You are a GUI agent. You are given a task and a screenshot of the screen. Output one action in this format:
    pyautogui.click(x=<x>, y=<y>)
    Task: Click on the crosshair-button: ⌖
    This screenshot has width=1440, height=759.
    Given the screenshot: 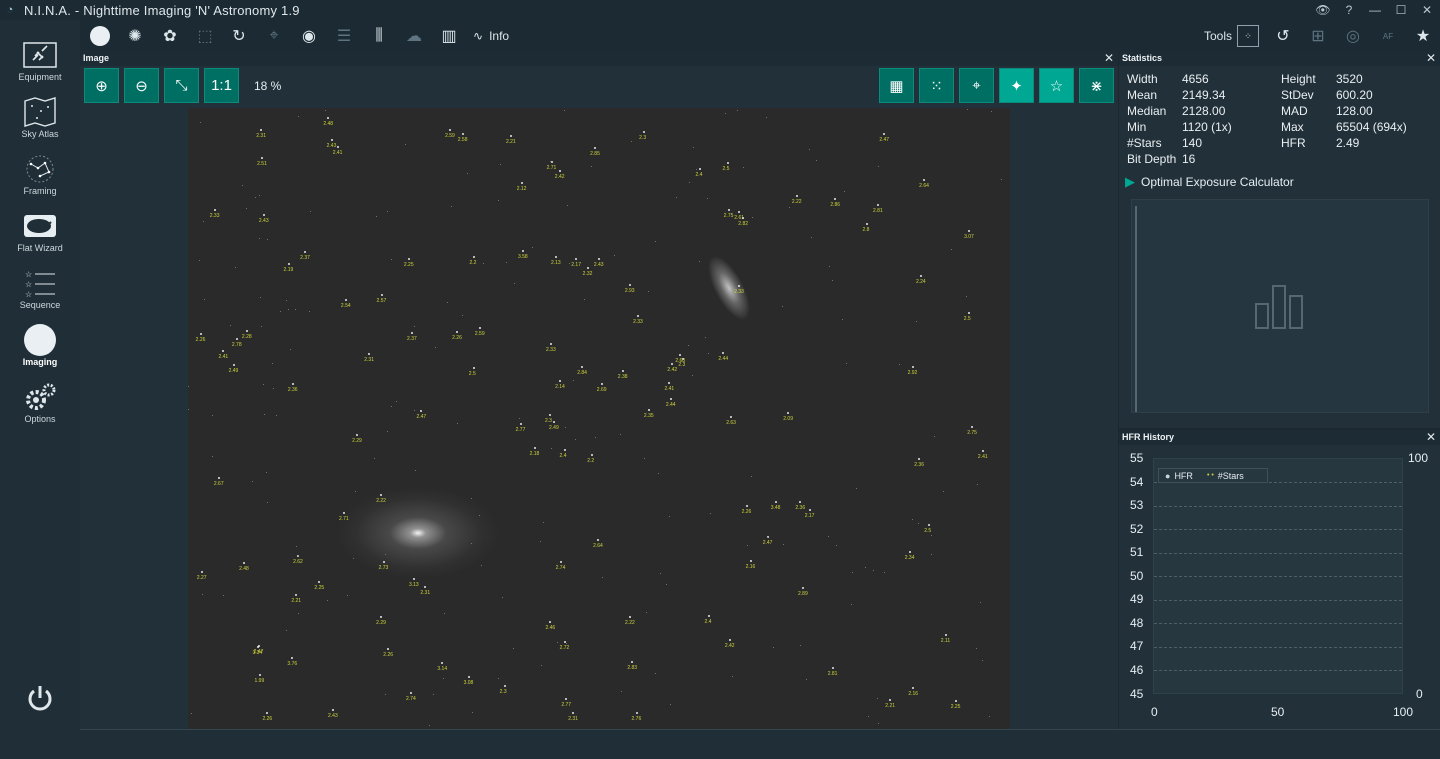 What is the action you would take?
    pyautogui.click(x=976, y=85)
    